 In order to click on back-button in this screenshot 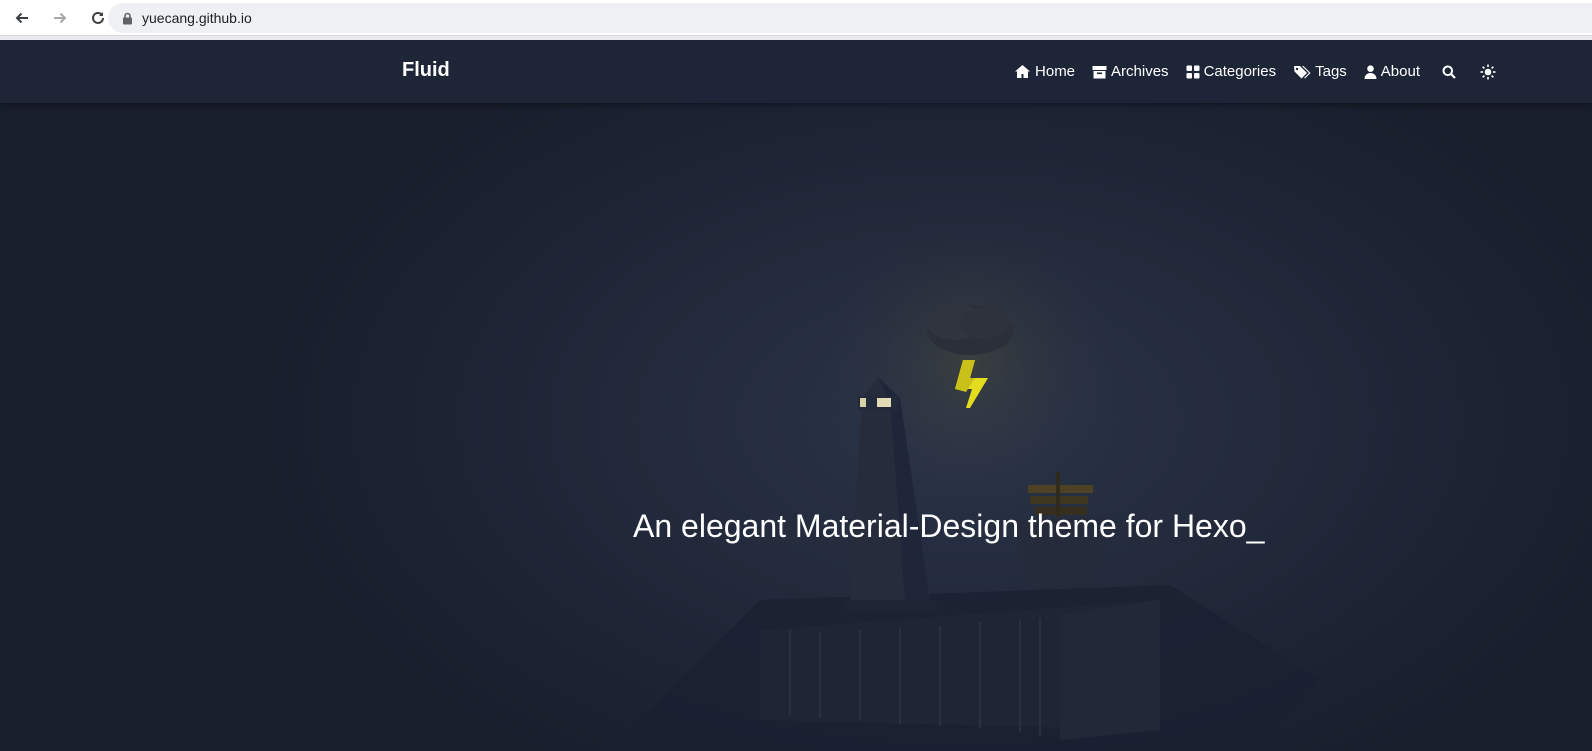, I will do `click(22, 18)`.